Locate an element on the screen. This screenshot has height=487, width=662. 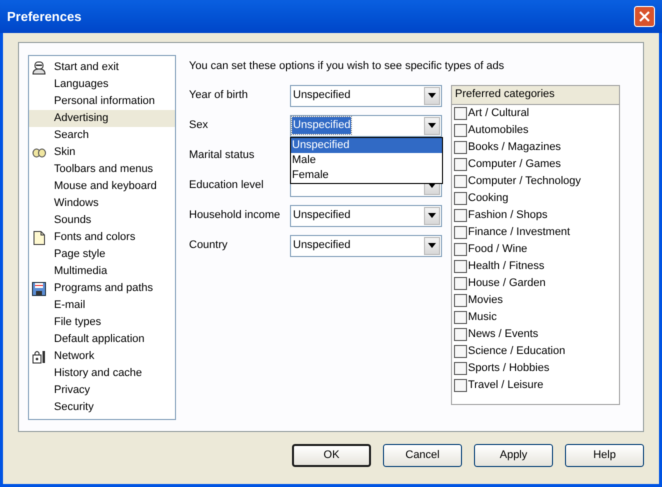
checkbox-label: Food / Wine is located at coordinates (498, 249).